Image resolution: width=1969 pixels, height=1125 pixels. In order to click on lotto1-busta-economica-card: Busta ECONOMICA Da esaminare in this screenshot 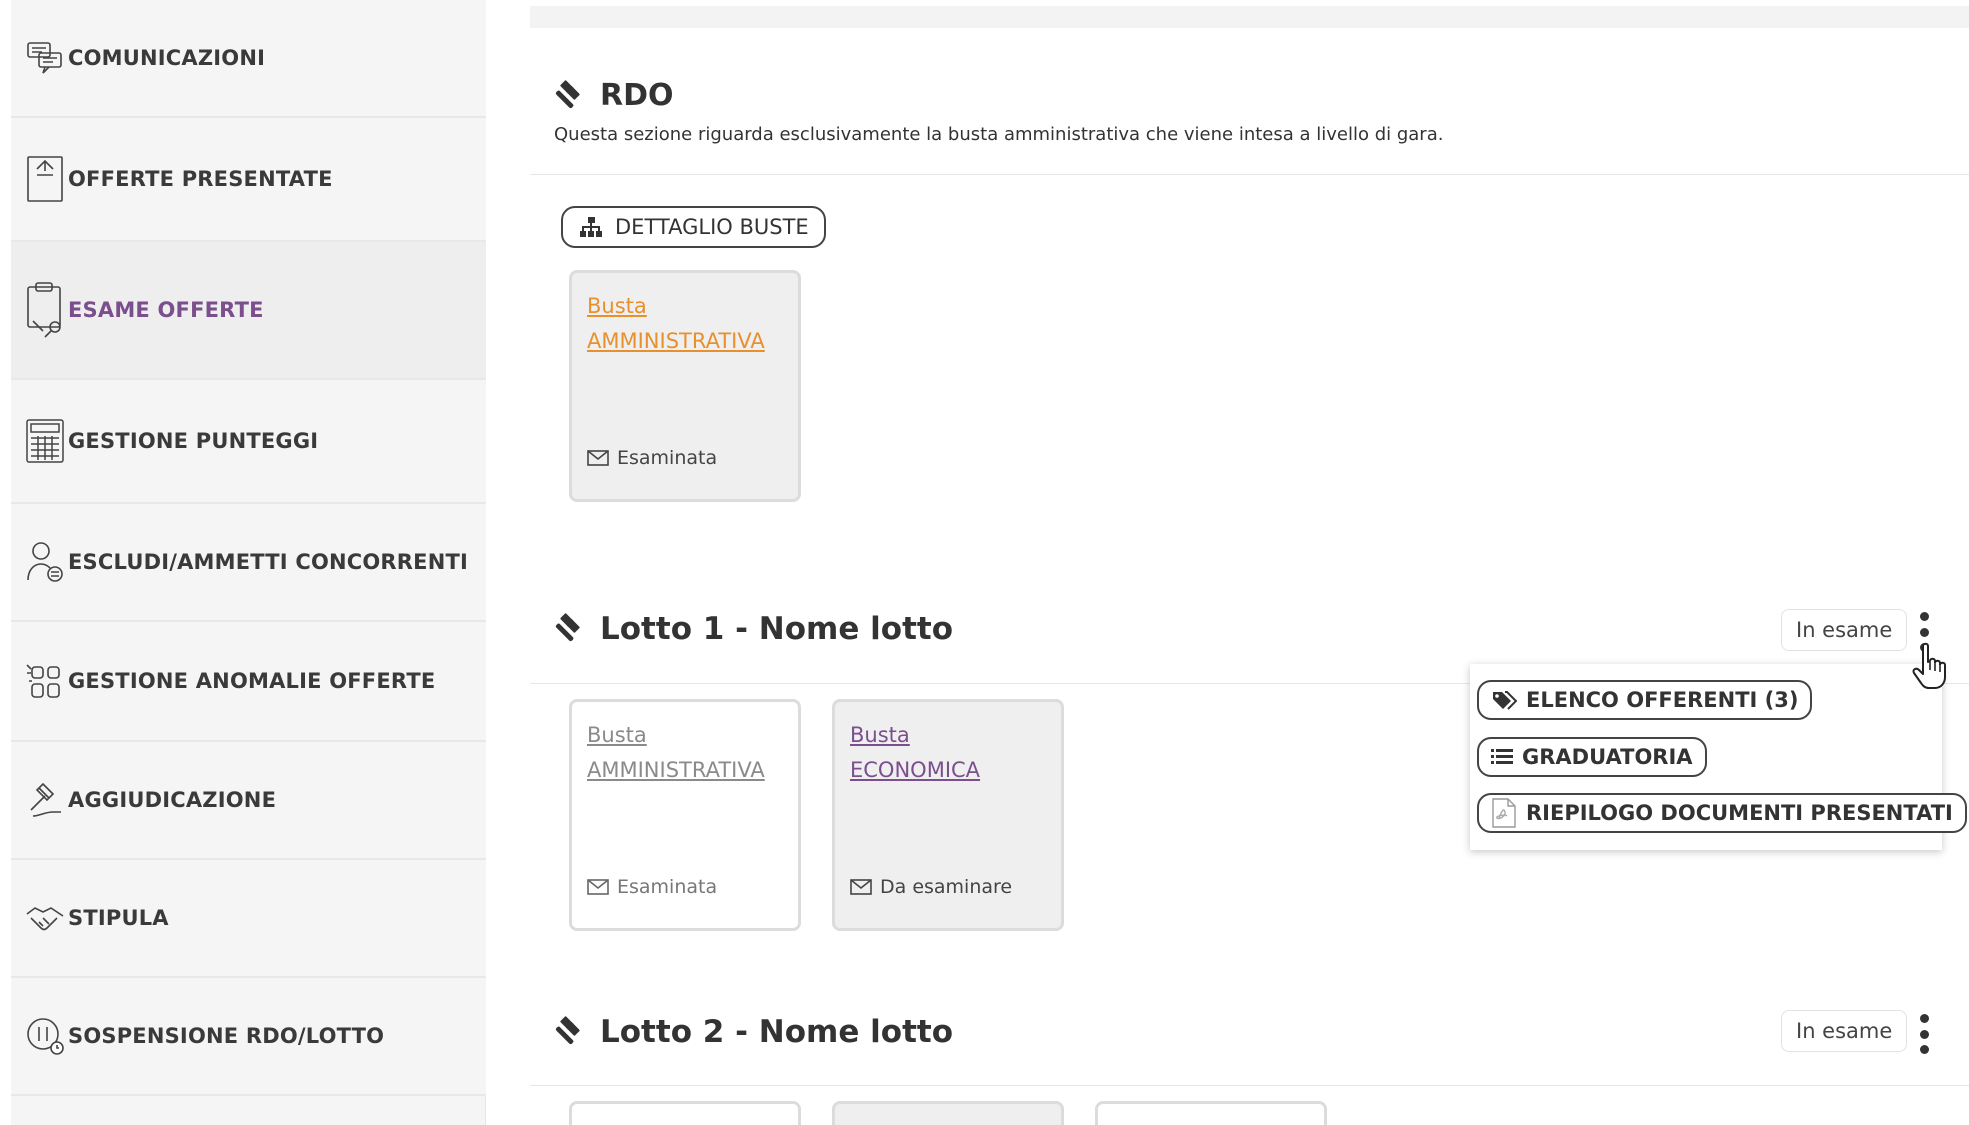, I will do `click(948, 815)`.